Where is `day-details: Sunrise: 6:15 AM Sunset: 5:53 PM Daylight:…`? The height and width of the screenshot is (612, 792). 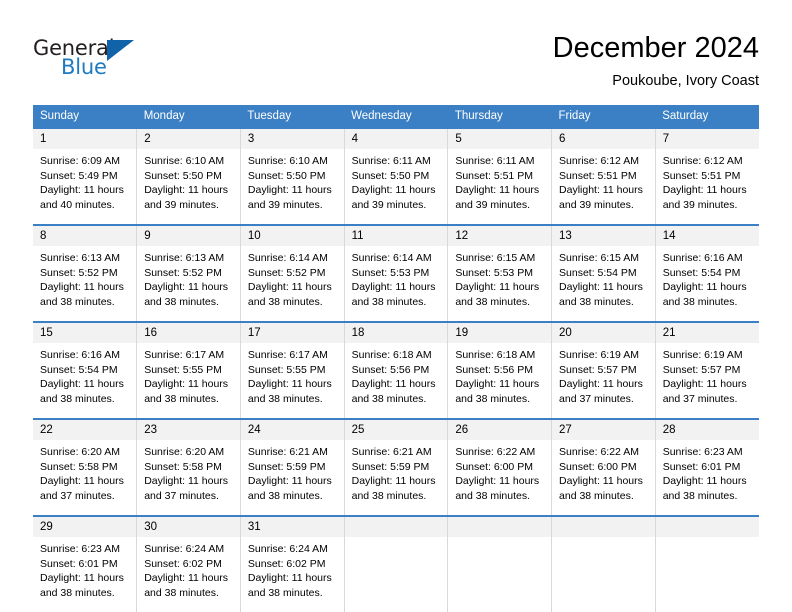 day-details: Sunrise: 6:15 AM Sunset: 5:53 PM Daylight:… is located at coordinates (499, 283).